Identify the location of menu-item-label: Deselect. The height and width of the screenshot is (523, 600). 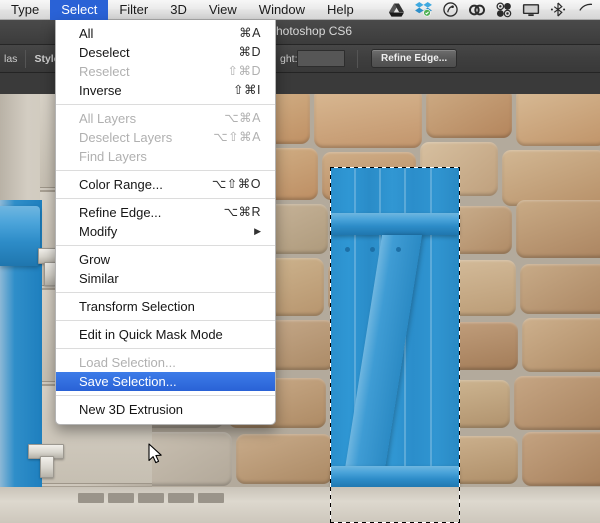
(104, 52).